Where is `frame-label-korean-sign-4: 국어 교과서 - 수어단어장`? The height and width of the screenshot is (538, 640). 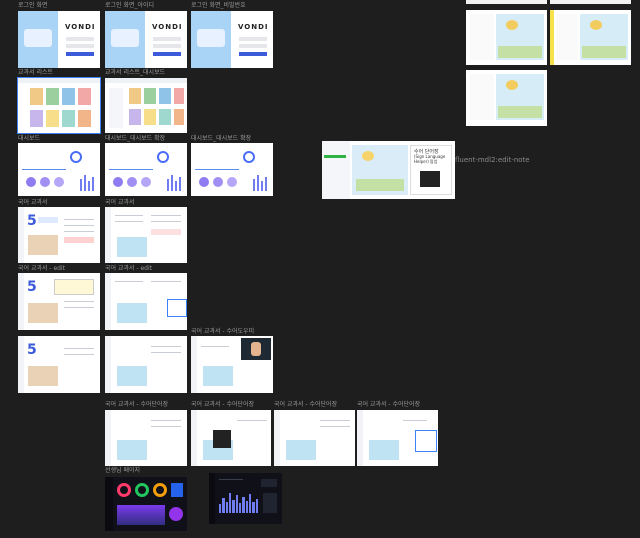 frame-label-korean-sign-4: 국어 교과서 - 수어단어장 is located at coordinates (389, 404).